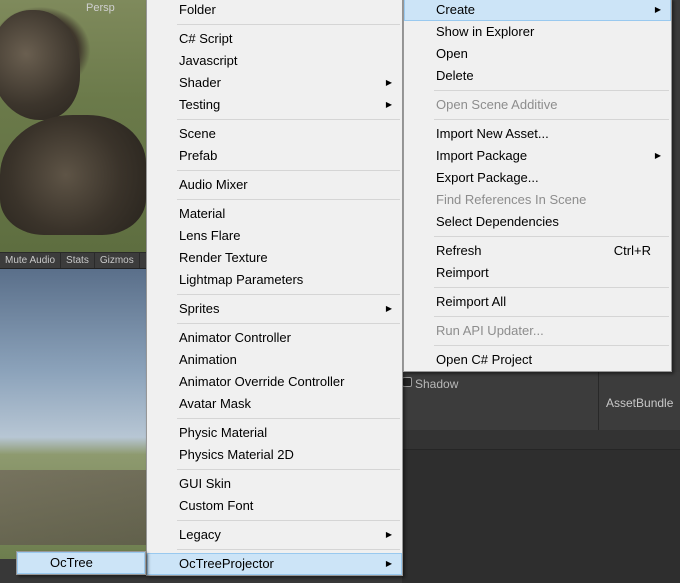 The image size is (680, 583). Describe the element at coordinates (71, 562) in the screenshot. I see `menu-item-label: OcTree` at that location.